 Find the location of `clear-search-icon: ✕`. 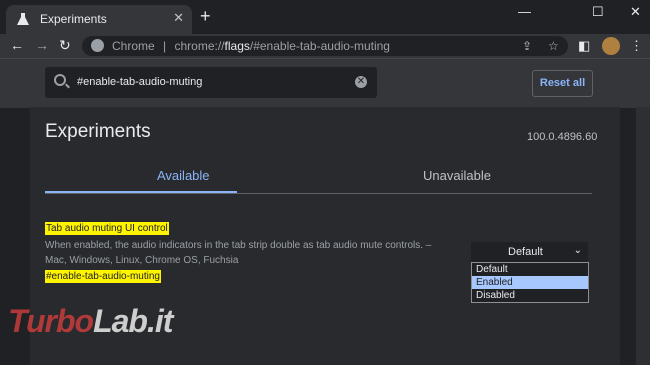

clear-search-icon: ✕ is located at coordinates (361, 82).